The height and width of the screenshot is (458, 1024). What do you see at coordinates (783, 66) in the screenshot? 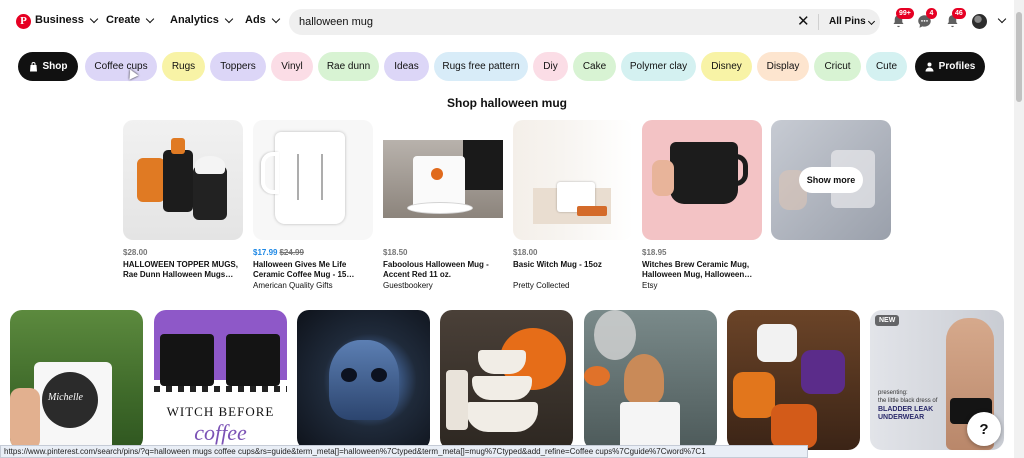
I see `pill-display: Display` at bounding box center [783, 66].